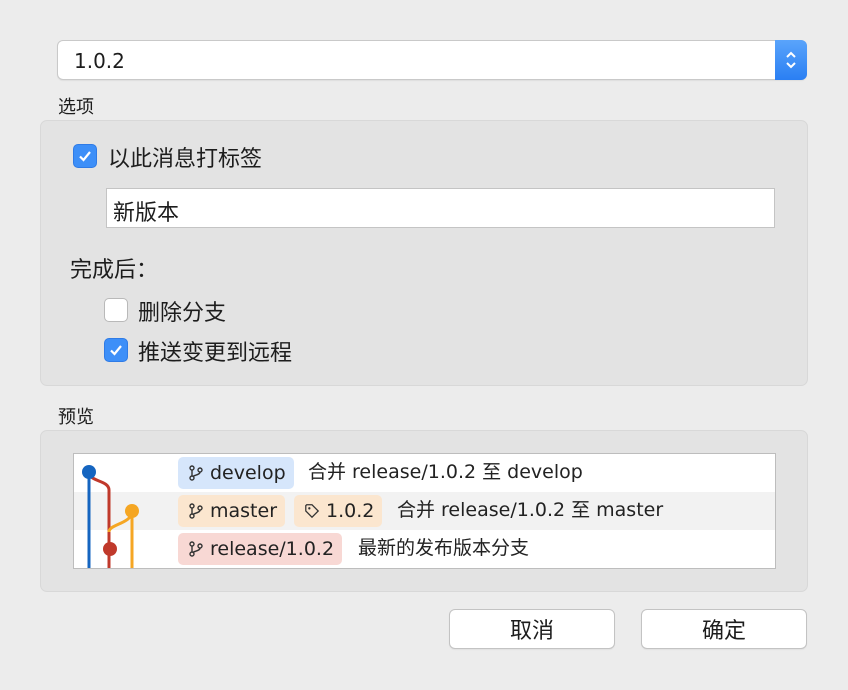  Describe the element at coordinates (110, 549) in the screenshot. I see `release-commit-dot` at that location.